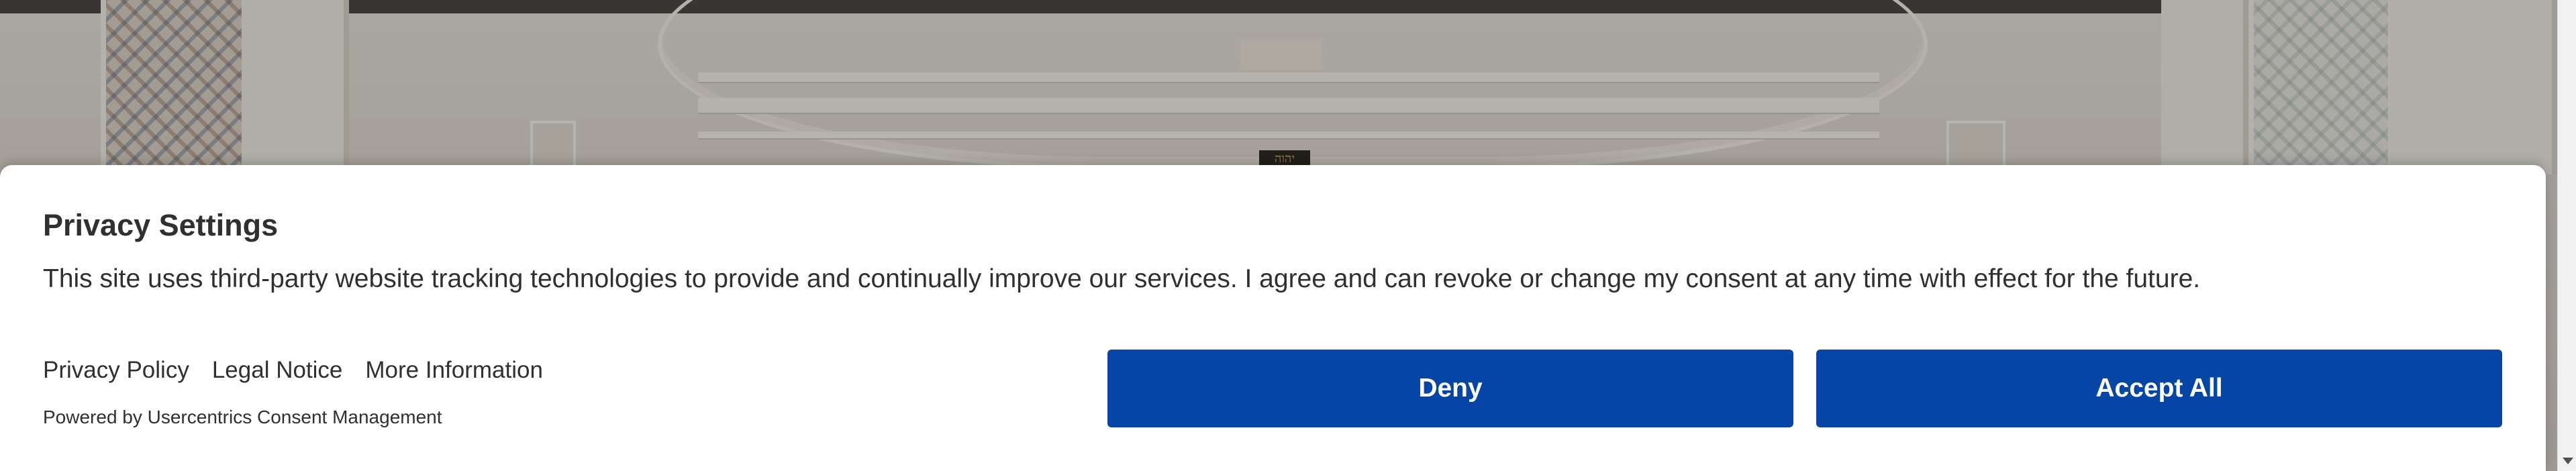 Image resolution: width=2576 pixels, height=471 pixels. Describe the element at coordinates (2568, 461) in the screenshot. I see `chevron-down-icon` at that location.